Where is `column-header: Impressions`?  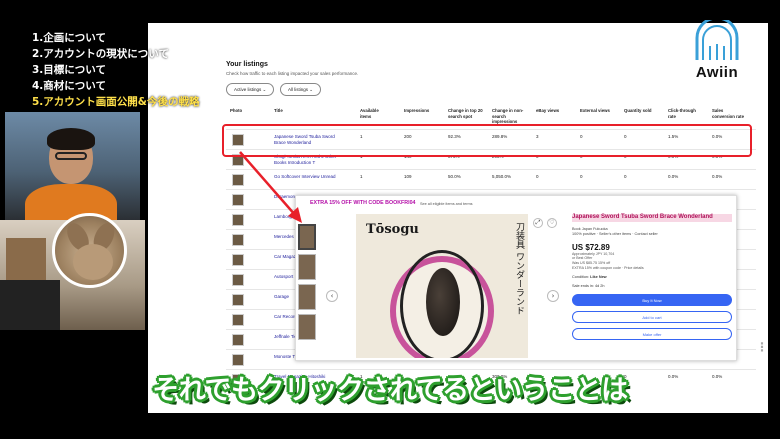
column-header: Impressions is located at coordinates (416, 111).